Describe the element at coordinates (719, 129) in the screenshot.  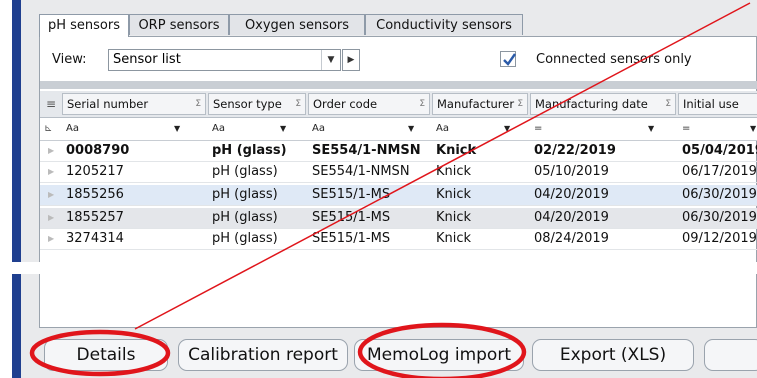
I see `filter-initial-use: = ▼` at that location.